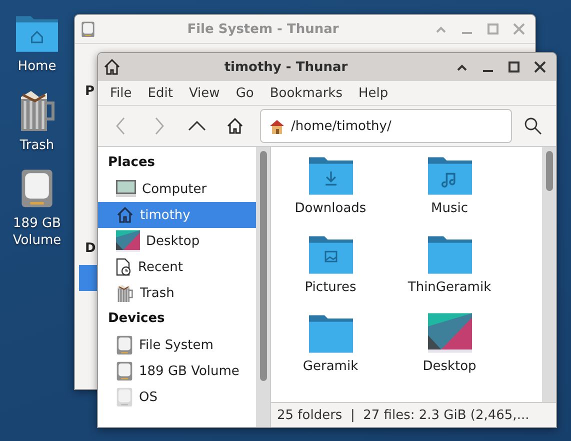  What do you see at coordinates (177, 267) in the screenshot?
I see `sidebar-item: Recent` at bounding box center [177, 267].